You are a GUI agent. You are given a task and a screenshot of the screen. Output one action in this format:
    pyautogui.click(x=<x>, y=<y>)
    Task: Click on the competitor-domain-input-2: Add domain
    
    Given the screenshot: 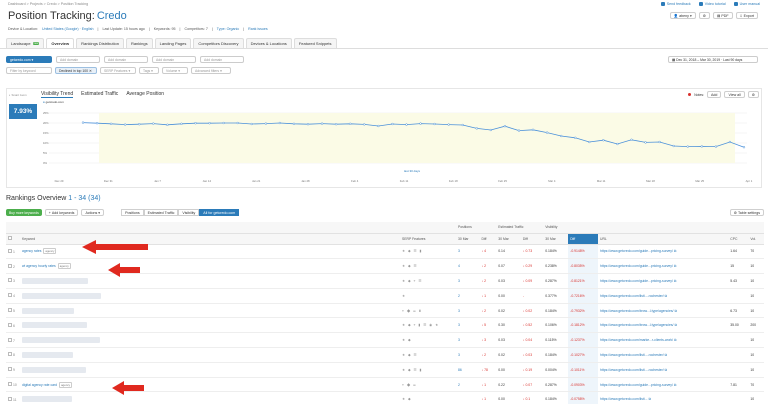 What is the action you would take?
    pyautogui.click(x=126, y=59)
    